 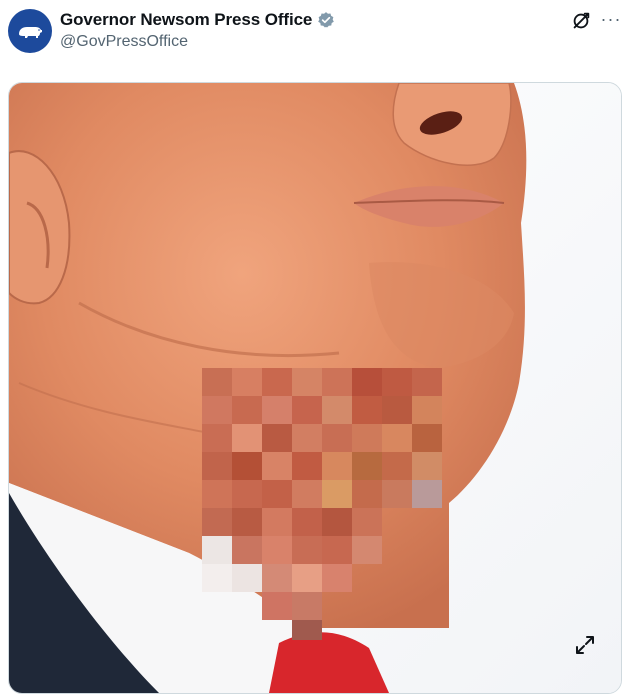 I want to click on grok-icon, so click(x=581, y=21).